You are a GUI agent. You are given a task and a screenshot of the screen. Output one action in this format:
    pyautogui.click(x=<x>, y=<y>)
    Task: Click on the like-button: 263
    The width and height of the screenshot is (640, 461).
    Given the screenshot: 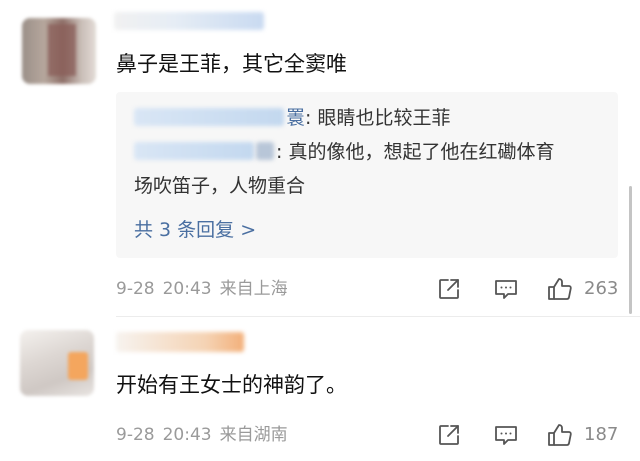 What is the action you would take?
    pyautogui.click(x=582, y=289)
    